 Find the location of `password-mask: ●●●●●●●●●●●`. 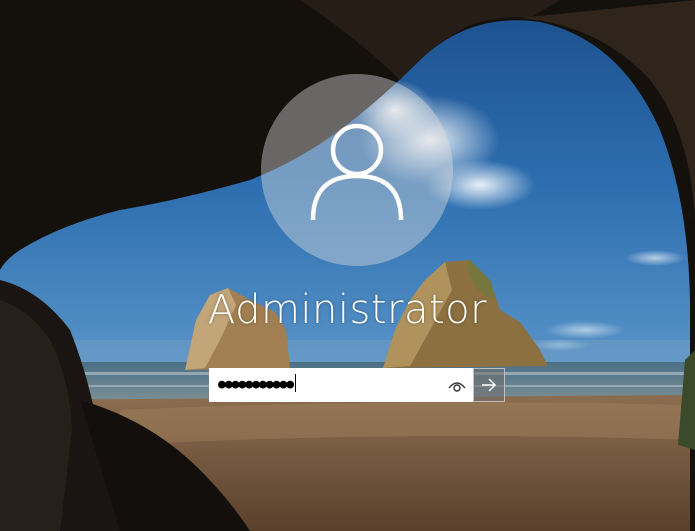

password-mask: ●●●●●●●●●●● is located at coordinates (256, 384).